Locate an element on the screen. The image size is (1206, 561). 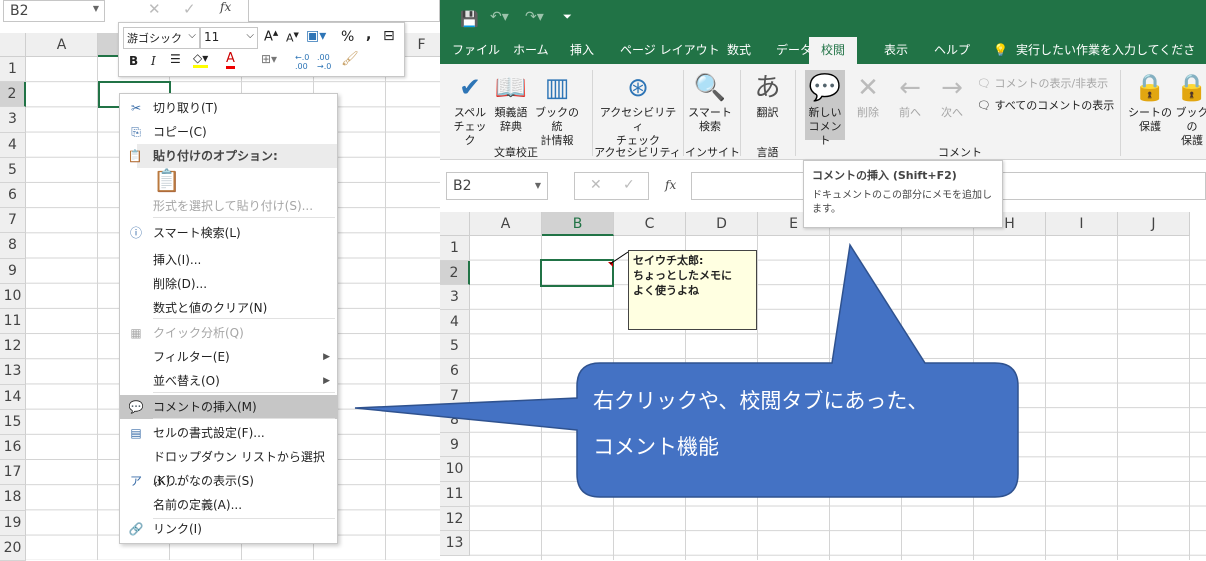
callout-line: 右クリックや、校閲タブにあった、 is located at coordinates (761, 401).